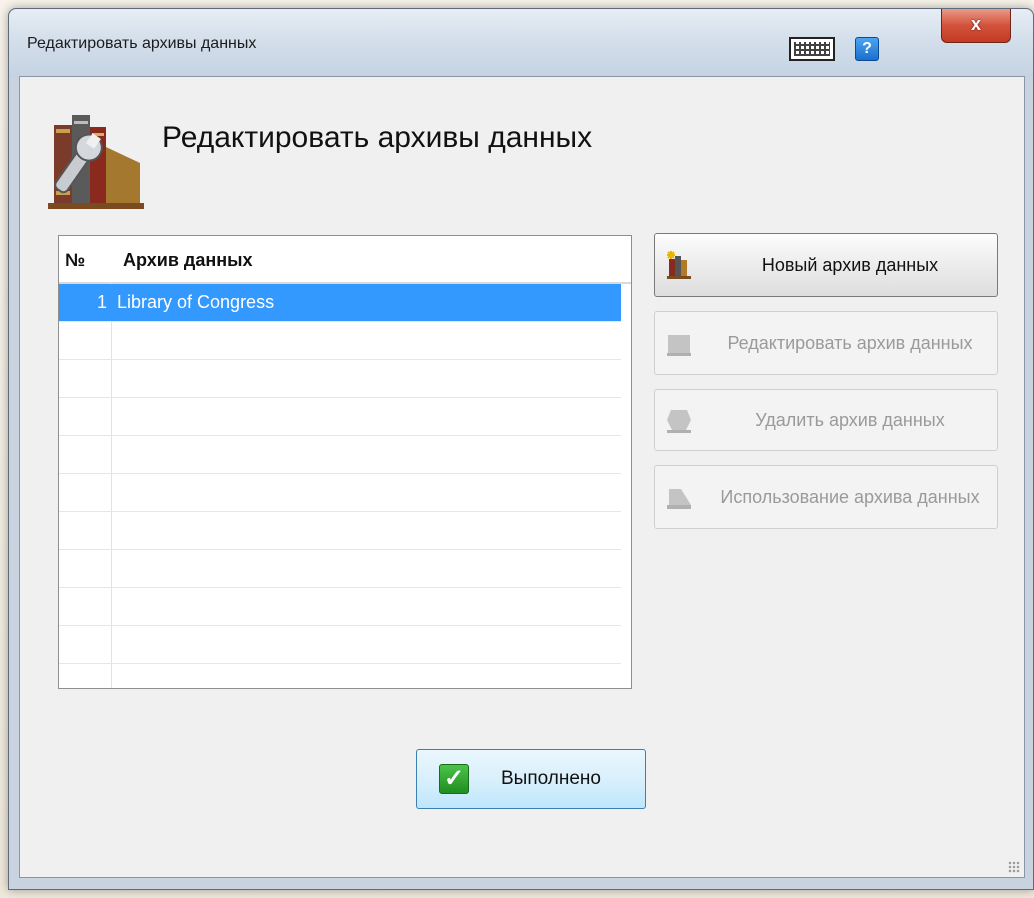  What do you see at coordinates (96, 162) in the screenshot?
I see `books-wrench-icon` at bounding box center [96, 162].